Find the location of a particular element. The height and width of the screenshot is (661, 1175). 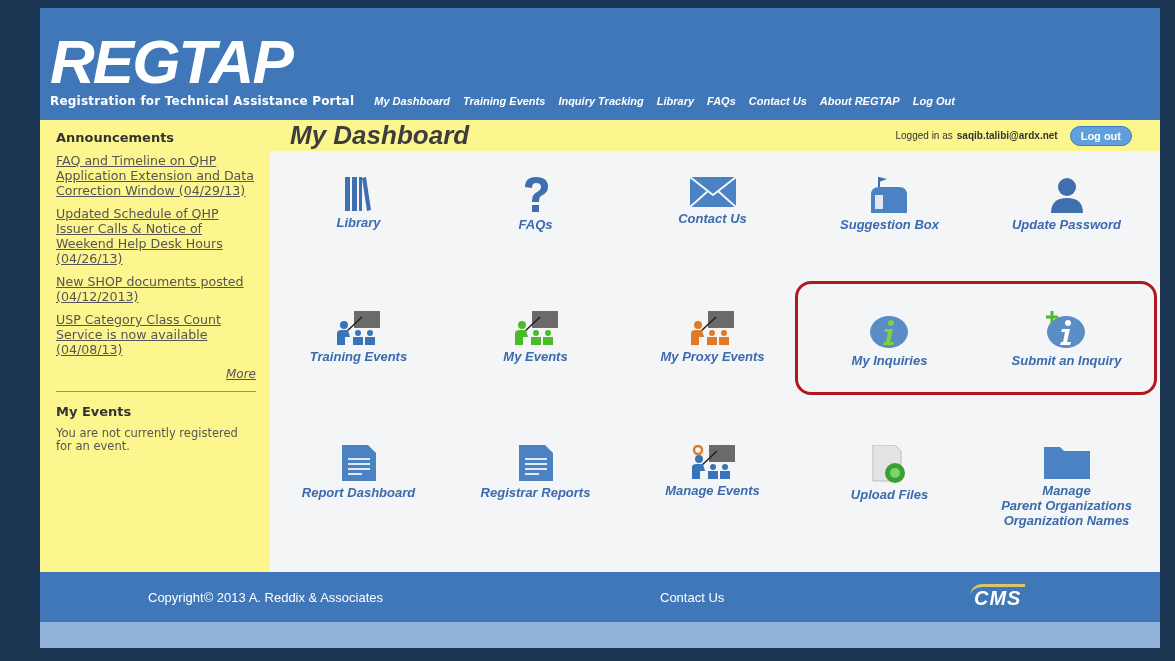

sidebar-heading: My Events is located at coordinates (94, 411).